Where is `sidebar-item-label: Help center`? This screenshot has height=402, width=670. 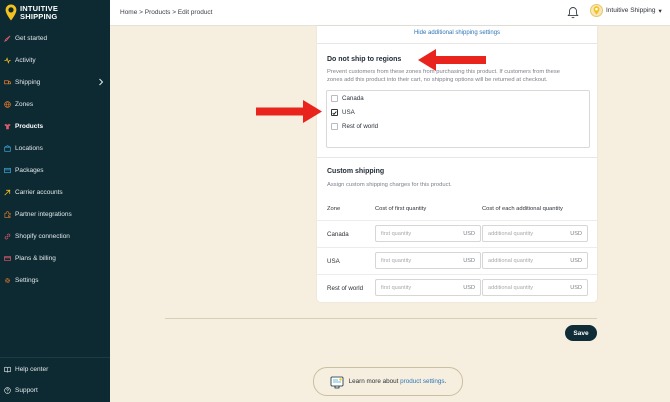
sidebar-item-label: Help center is located at coordinates (32, 369).